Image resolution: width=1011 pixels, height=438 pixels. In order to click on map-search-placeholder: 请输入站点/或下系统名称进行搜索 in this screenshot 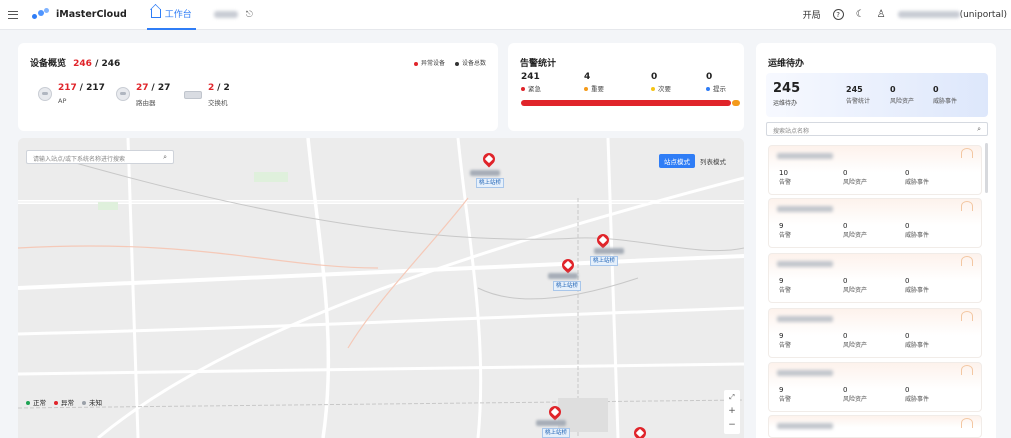, I will do `click(79, 159)`.